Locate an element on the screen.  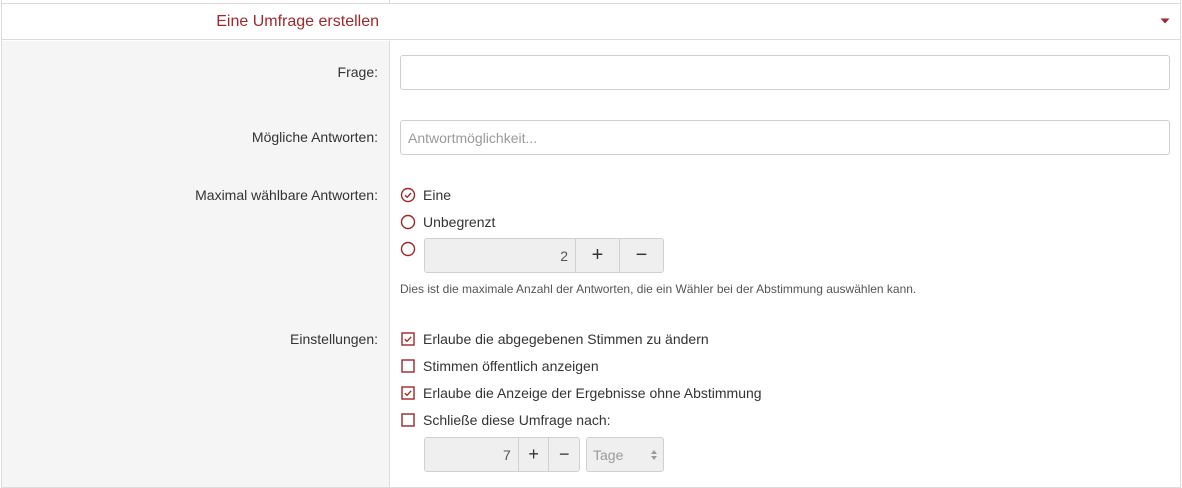
answer-option-input is located at coordinates (785, 137).